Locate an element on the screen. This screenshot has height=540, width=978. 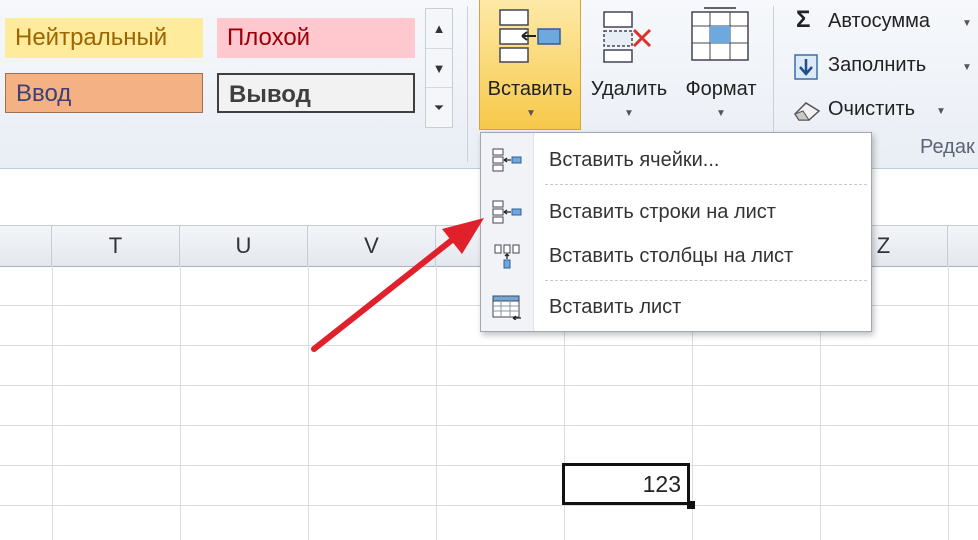
gallery-scroll-up-button: ▲ is located at coordinates (439, 28).